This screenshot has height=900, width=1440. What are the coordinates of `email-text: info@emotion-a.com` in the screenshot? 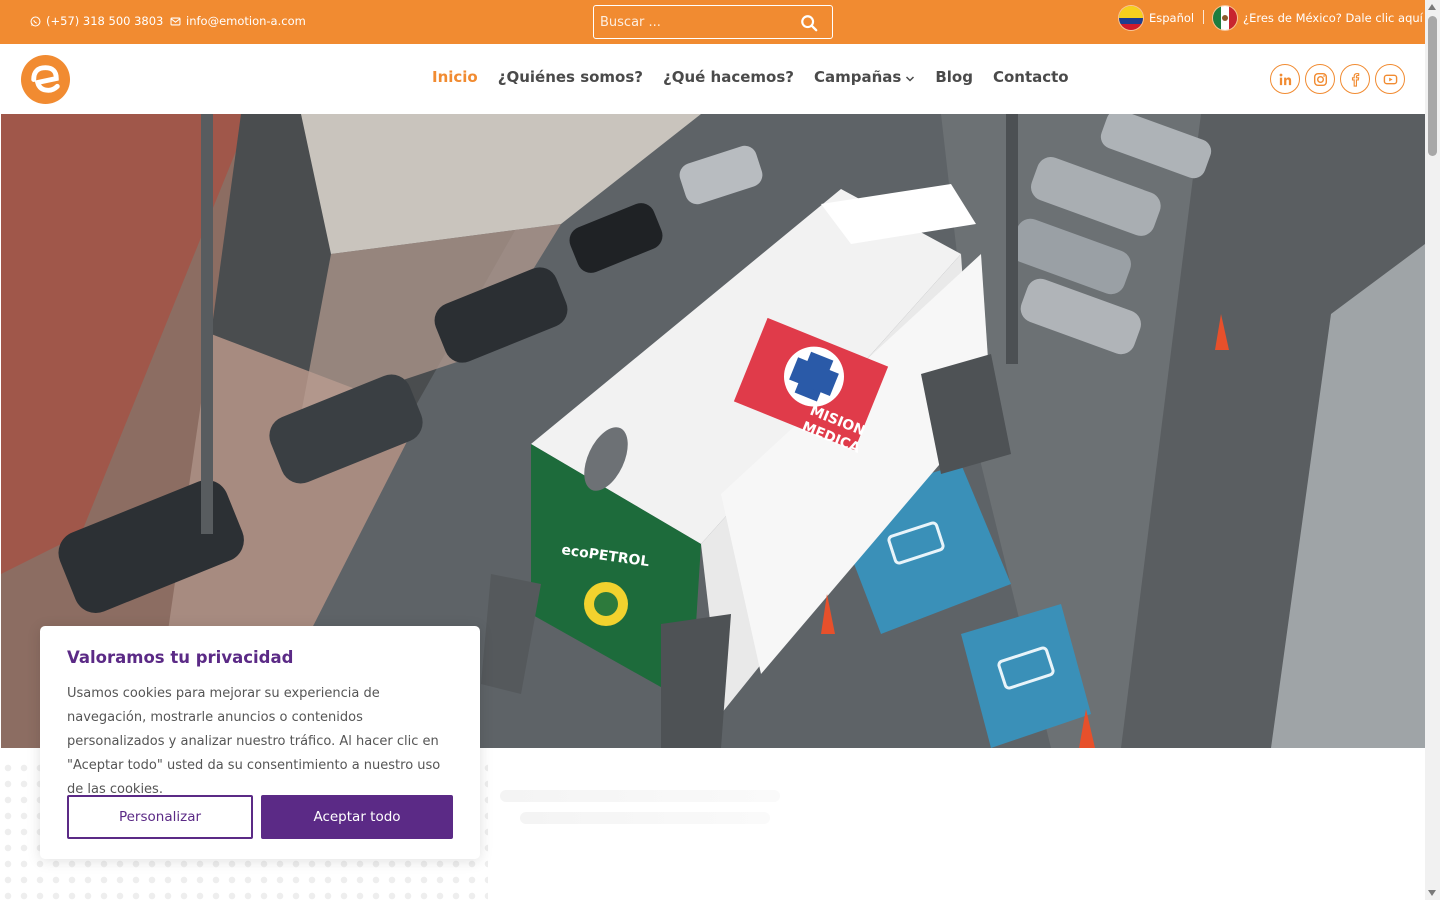 It's located at (246, 21).